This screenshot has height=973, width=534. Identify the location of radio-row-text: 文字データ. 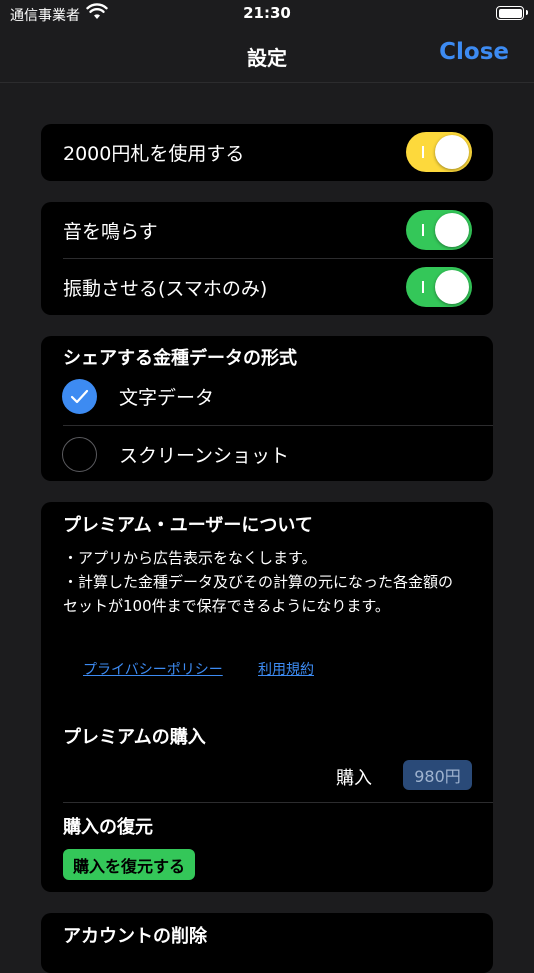
(267, 396).